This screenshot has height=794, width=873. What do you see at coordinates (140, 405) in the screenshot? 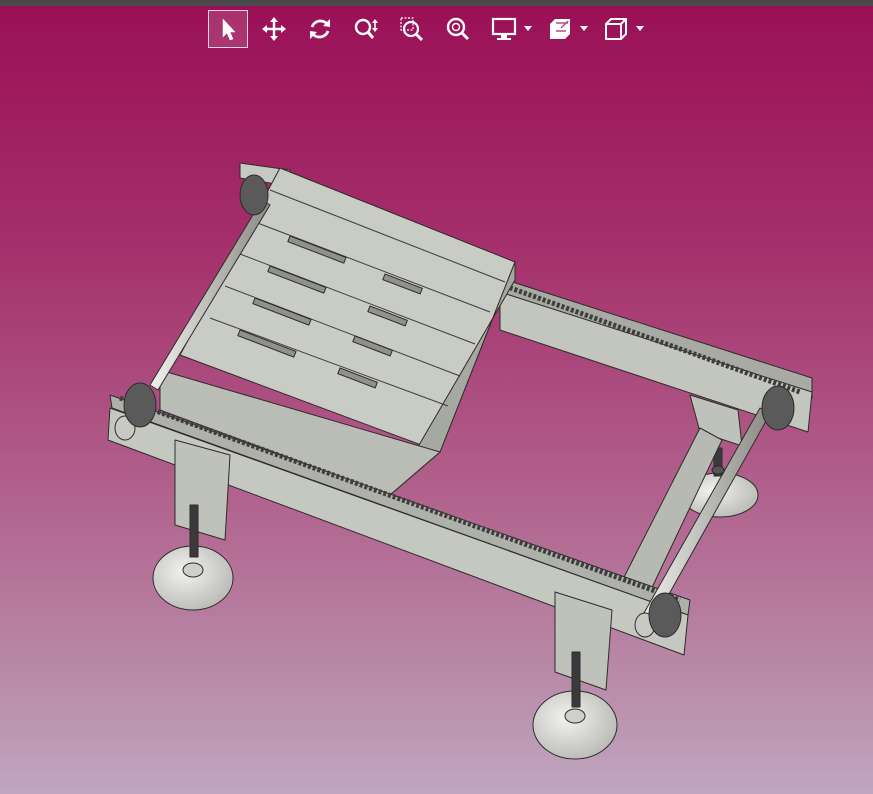
I see `front-left-sprocket` at bounding box center [140, 405].